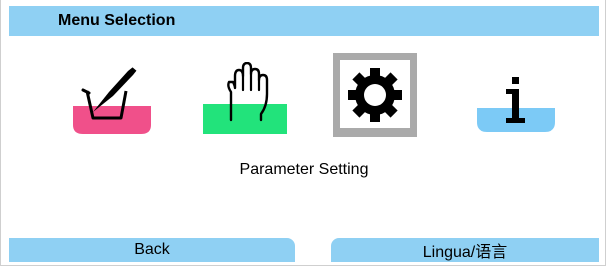  I want to click on gear-icon, so click(375, 95).